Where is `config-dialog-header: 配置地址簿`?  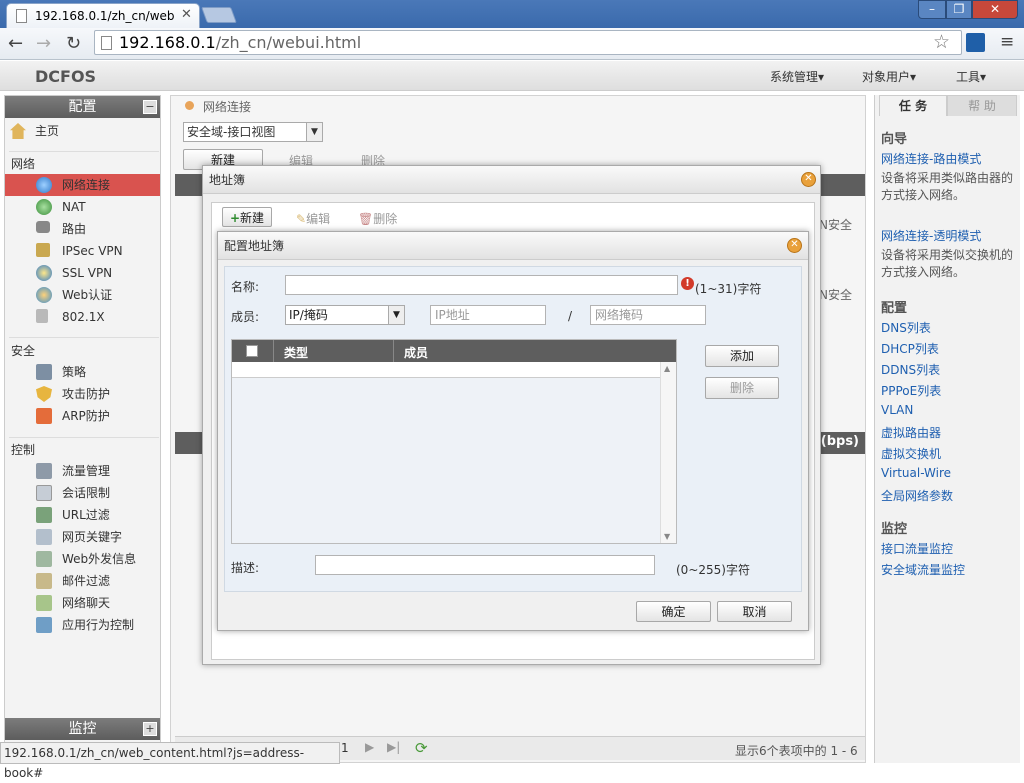
config-dialog-header: 配置地址簿 is located at coordinates (513, 246).